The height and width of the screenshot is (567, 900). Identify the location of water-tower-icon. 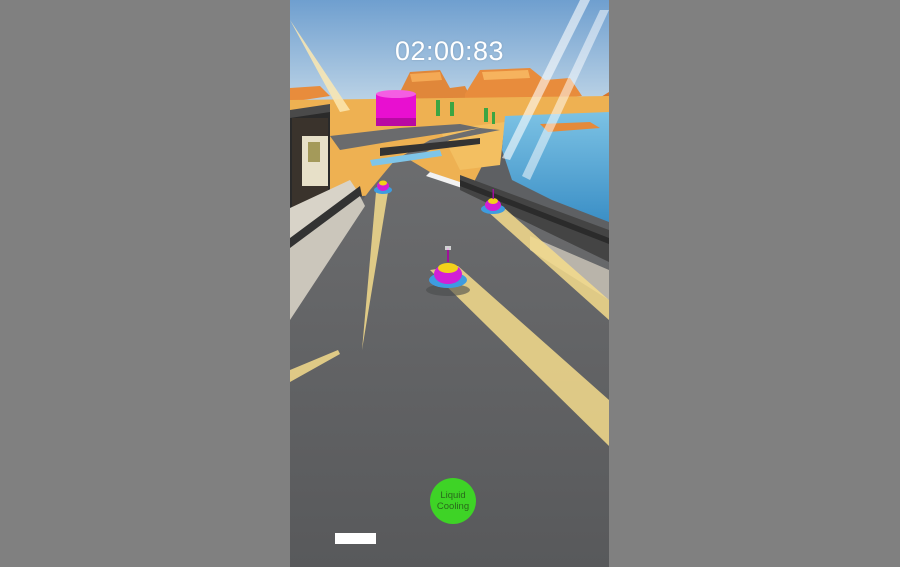
(396, 108).